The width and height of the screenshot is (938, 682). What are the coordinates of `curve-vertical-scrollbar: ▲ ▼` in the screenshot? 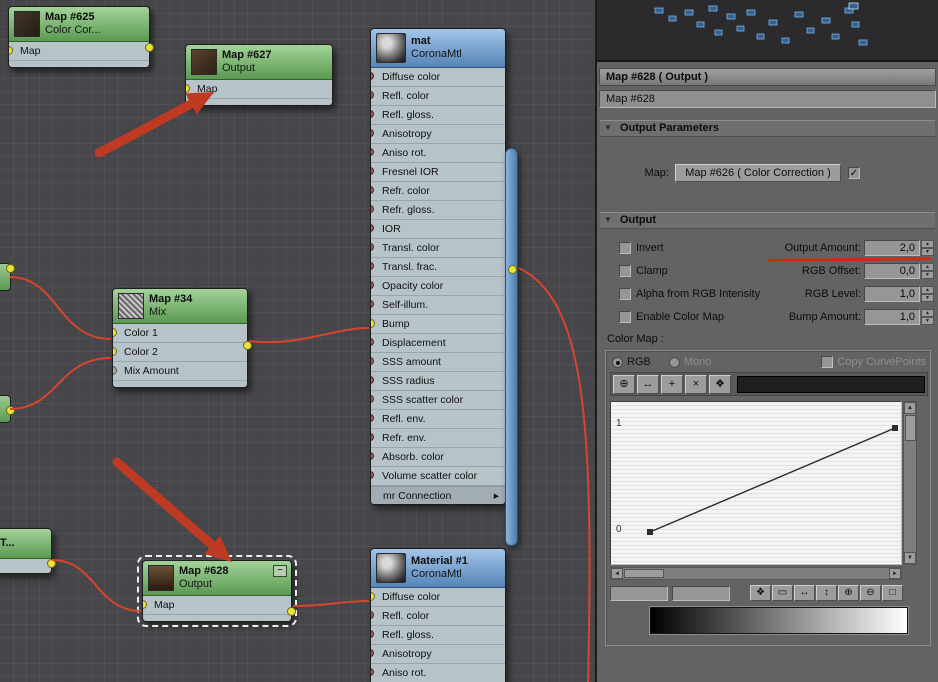 It's located at (910, 483).